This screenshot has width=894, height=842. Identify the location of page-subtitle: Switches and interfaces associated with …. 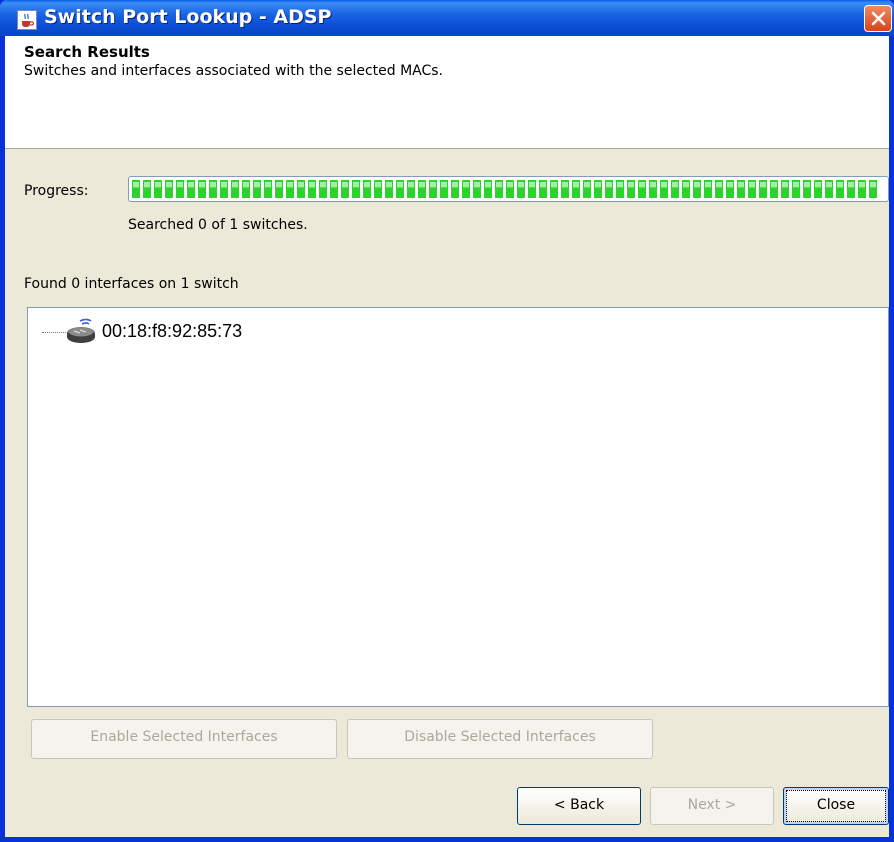
(234, 71).